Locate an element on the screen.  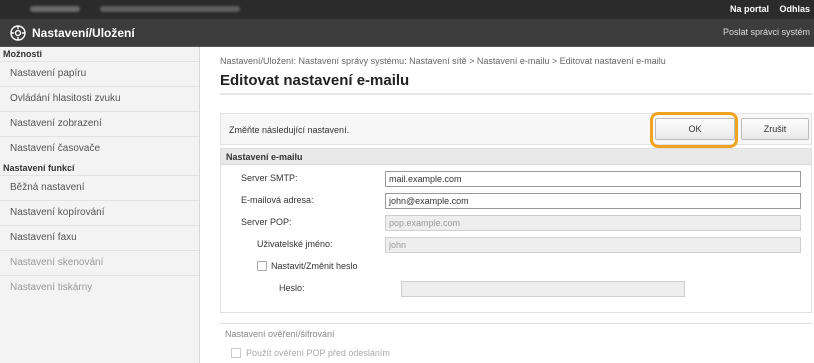
sidebar-item-copy: Nastavení kopírování is located at coordinates (99, 212).